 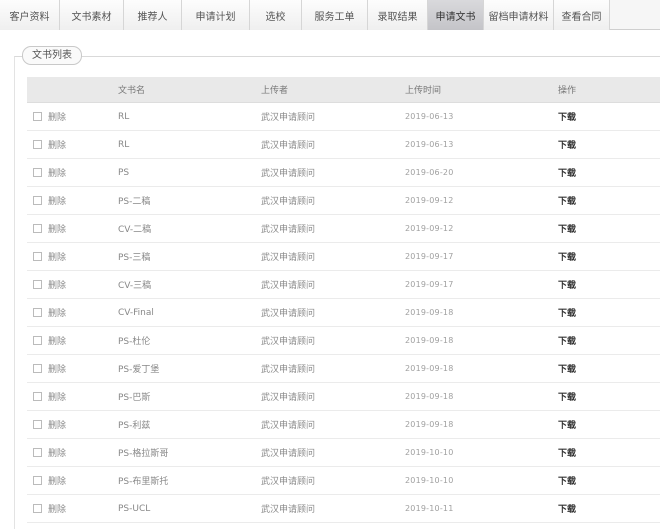 What do you see at coordinates (398, 15) in the screenshot?
I see `tab-6: 录取结果` at bounding box center [398, 15].